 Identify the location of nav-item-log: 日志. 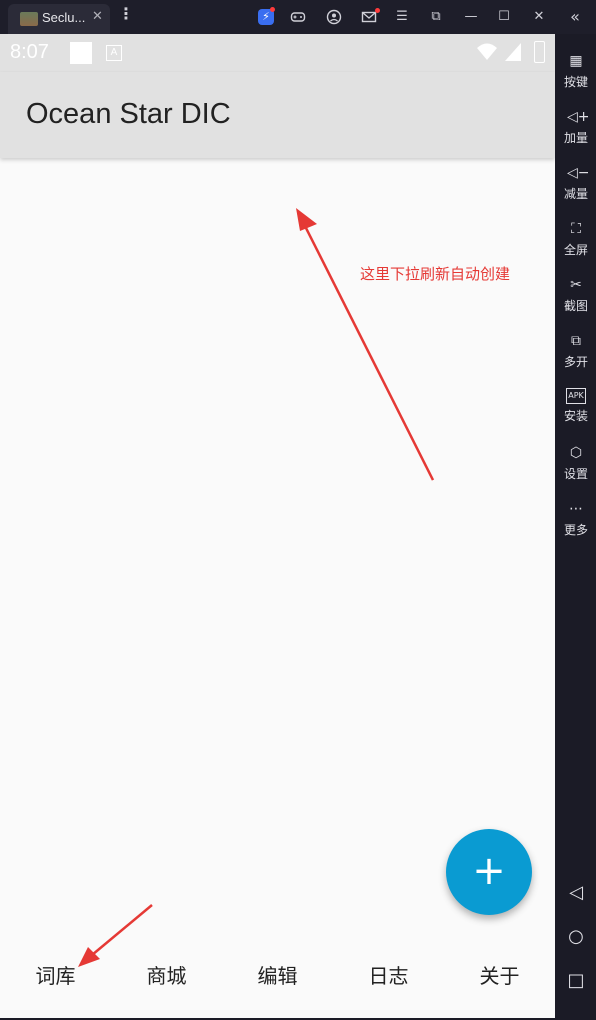
(388, 976).